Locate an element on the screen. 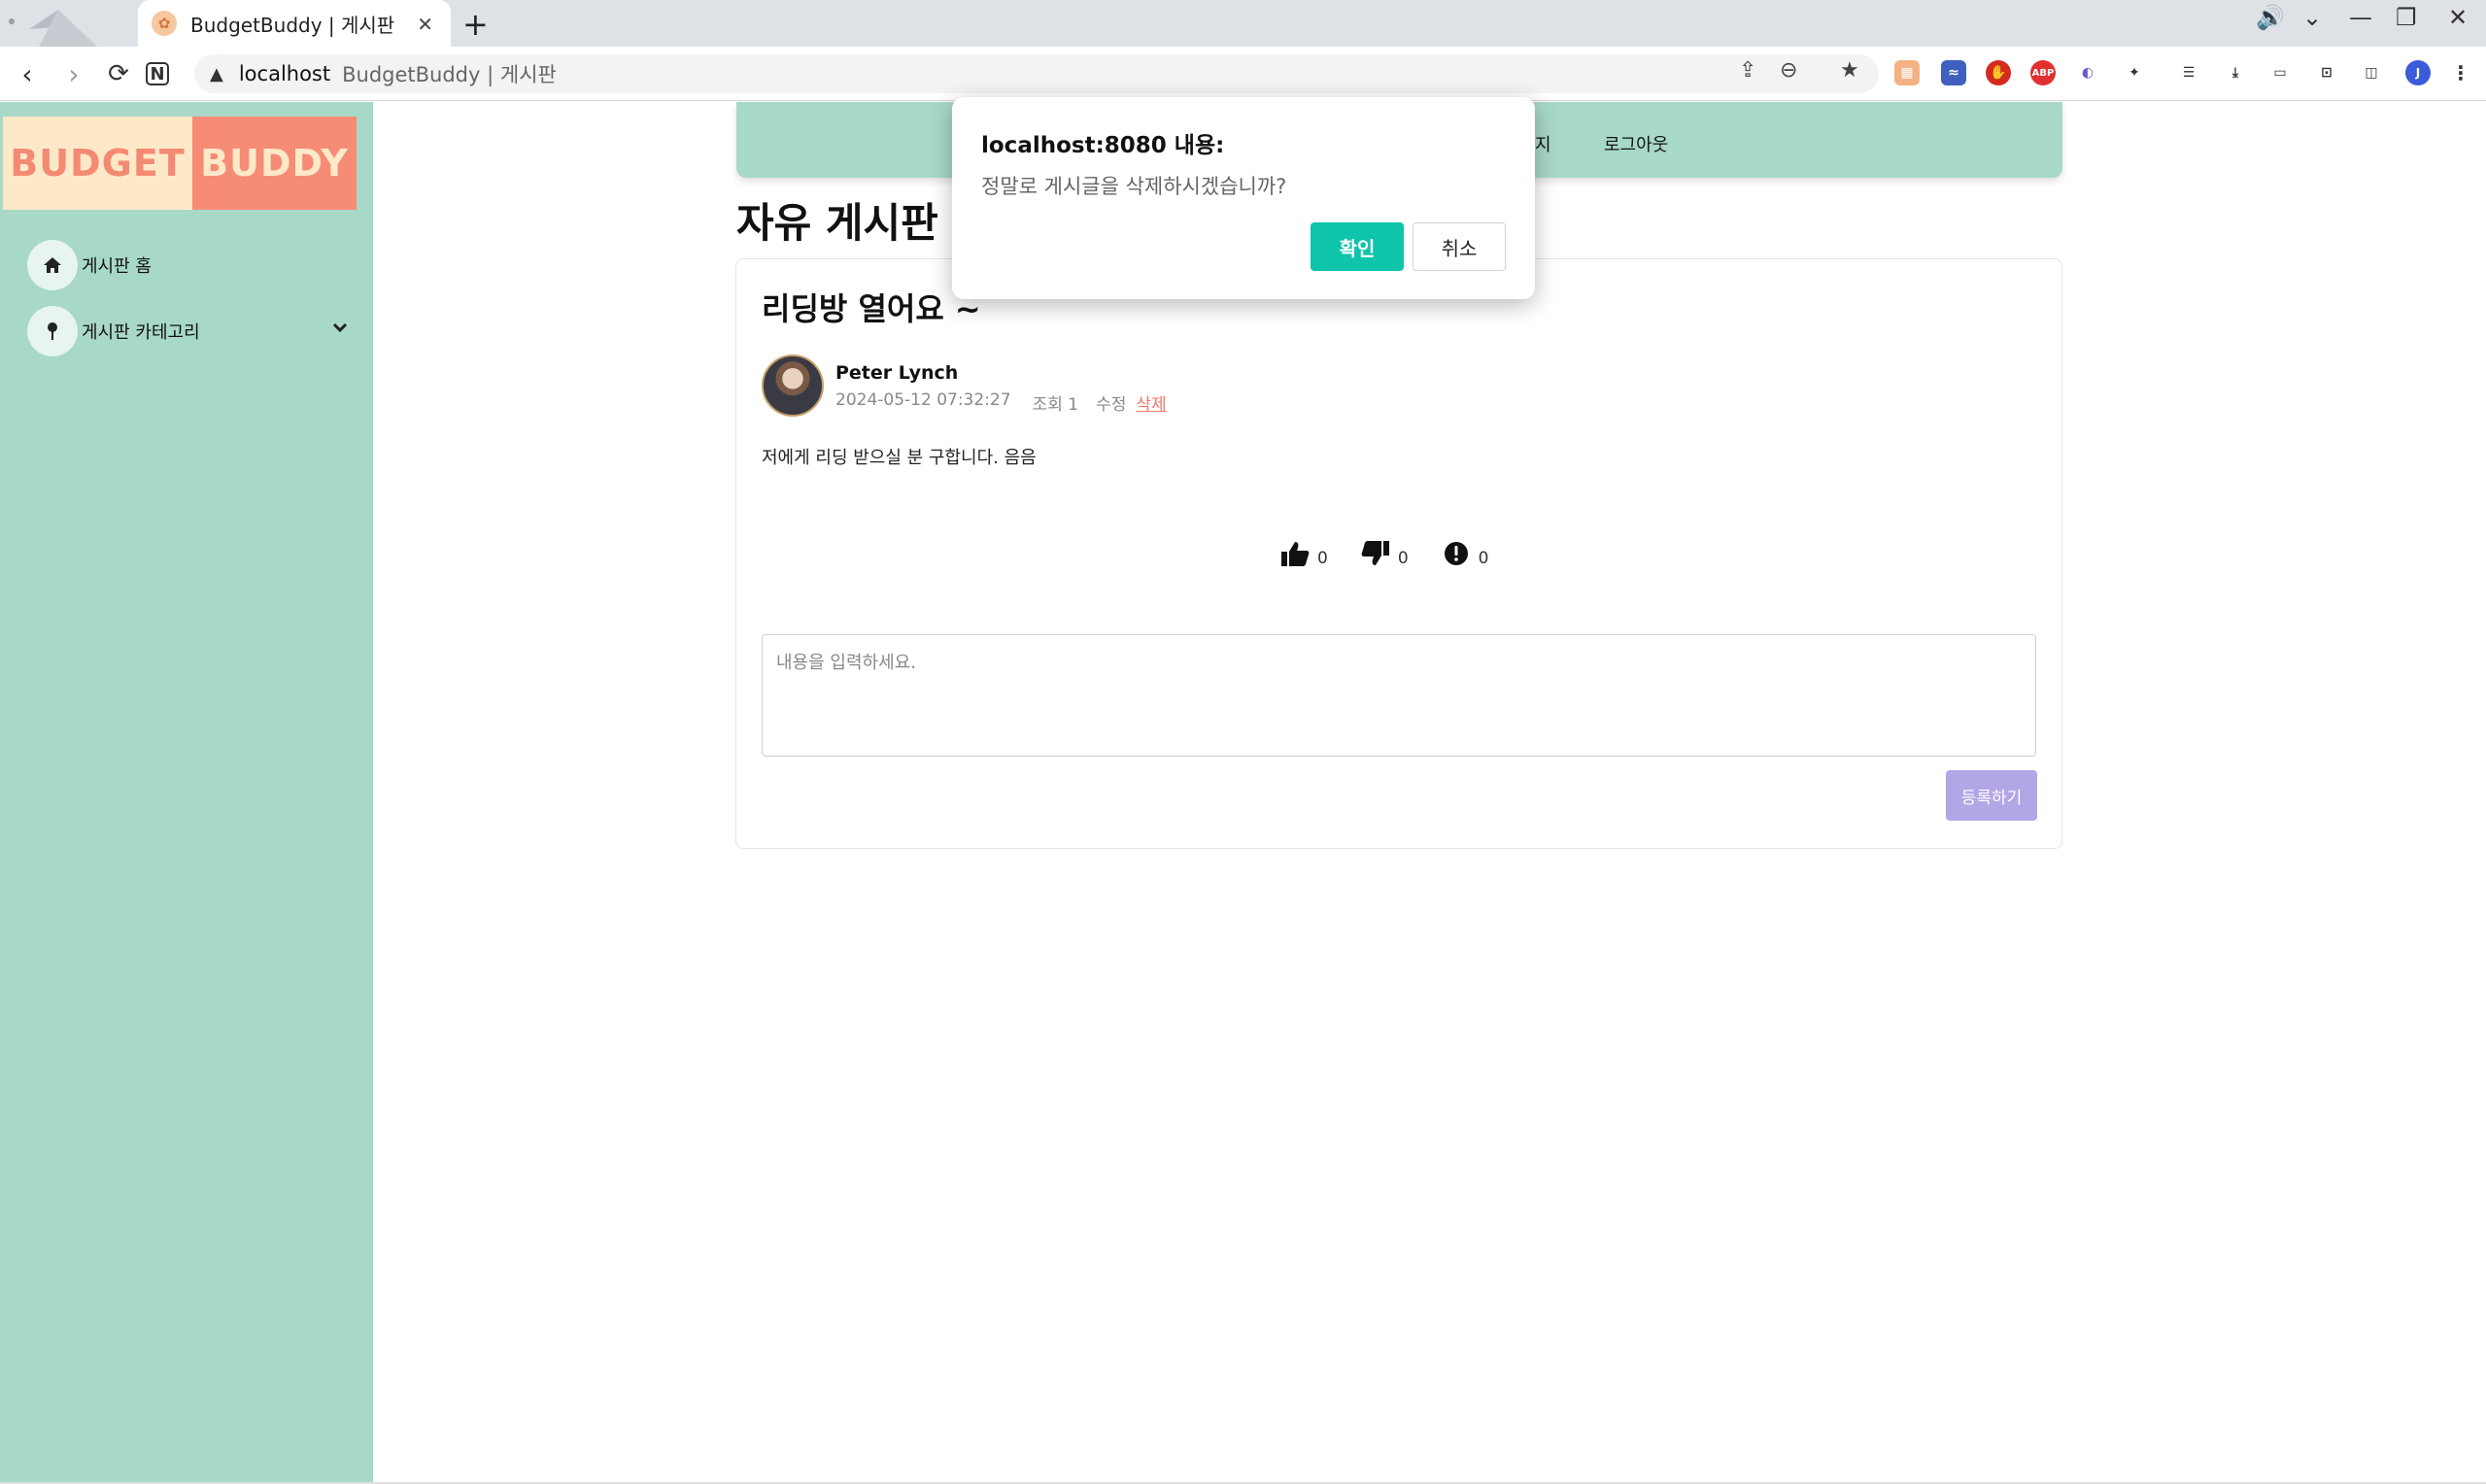 This screenshot has width=2486, height=1484. bookmark-star-icon: ★ is located at coordinates (1849, 70).